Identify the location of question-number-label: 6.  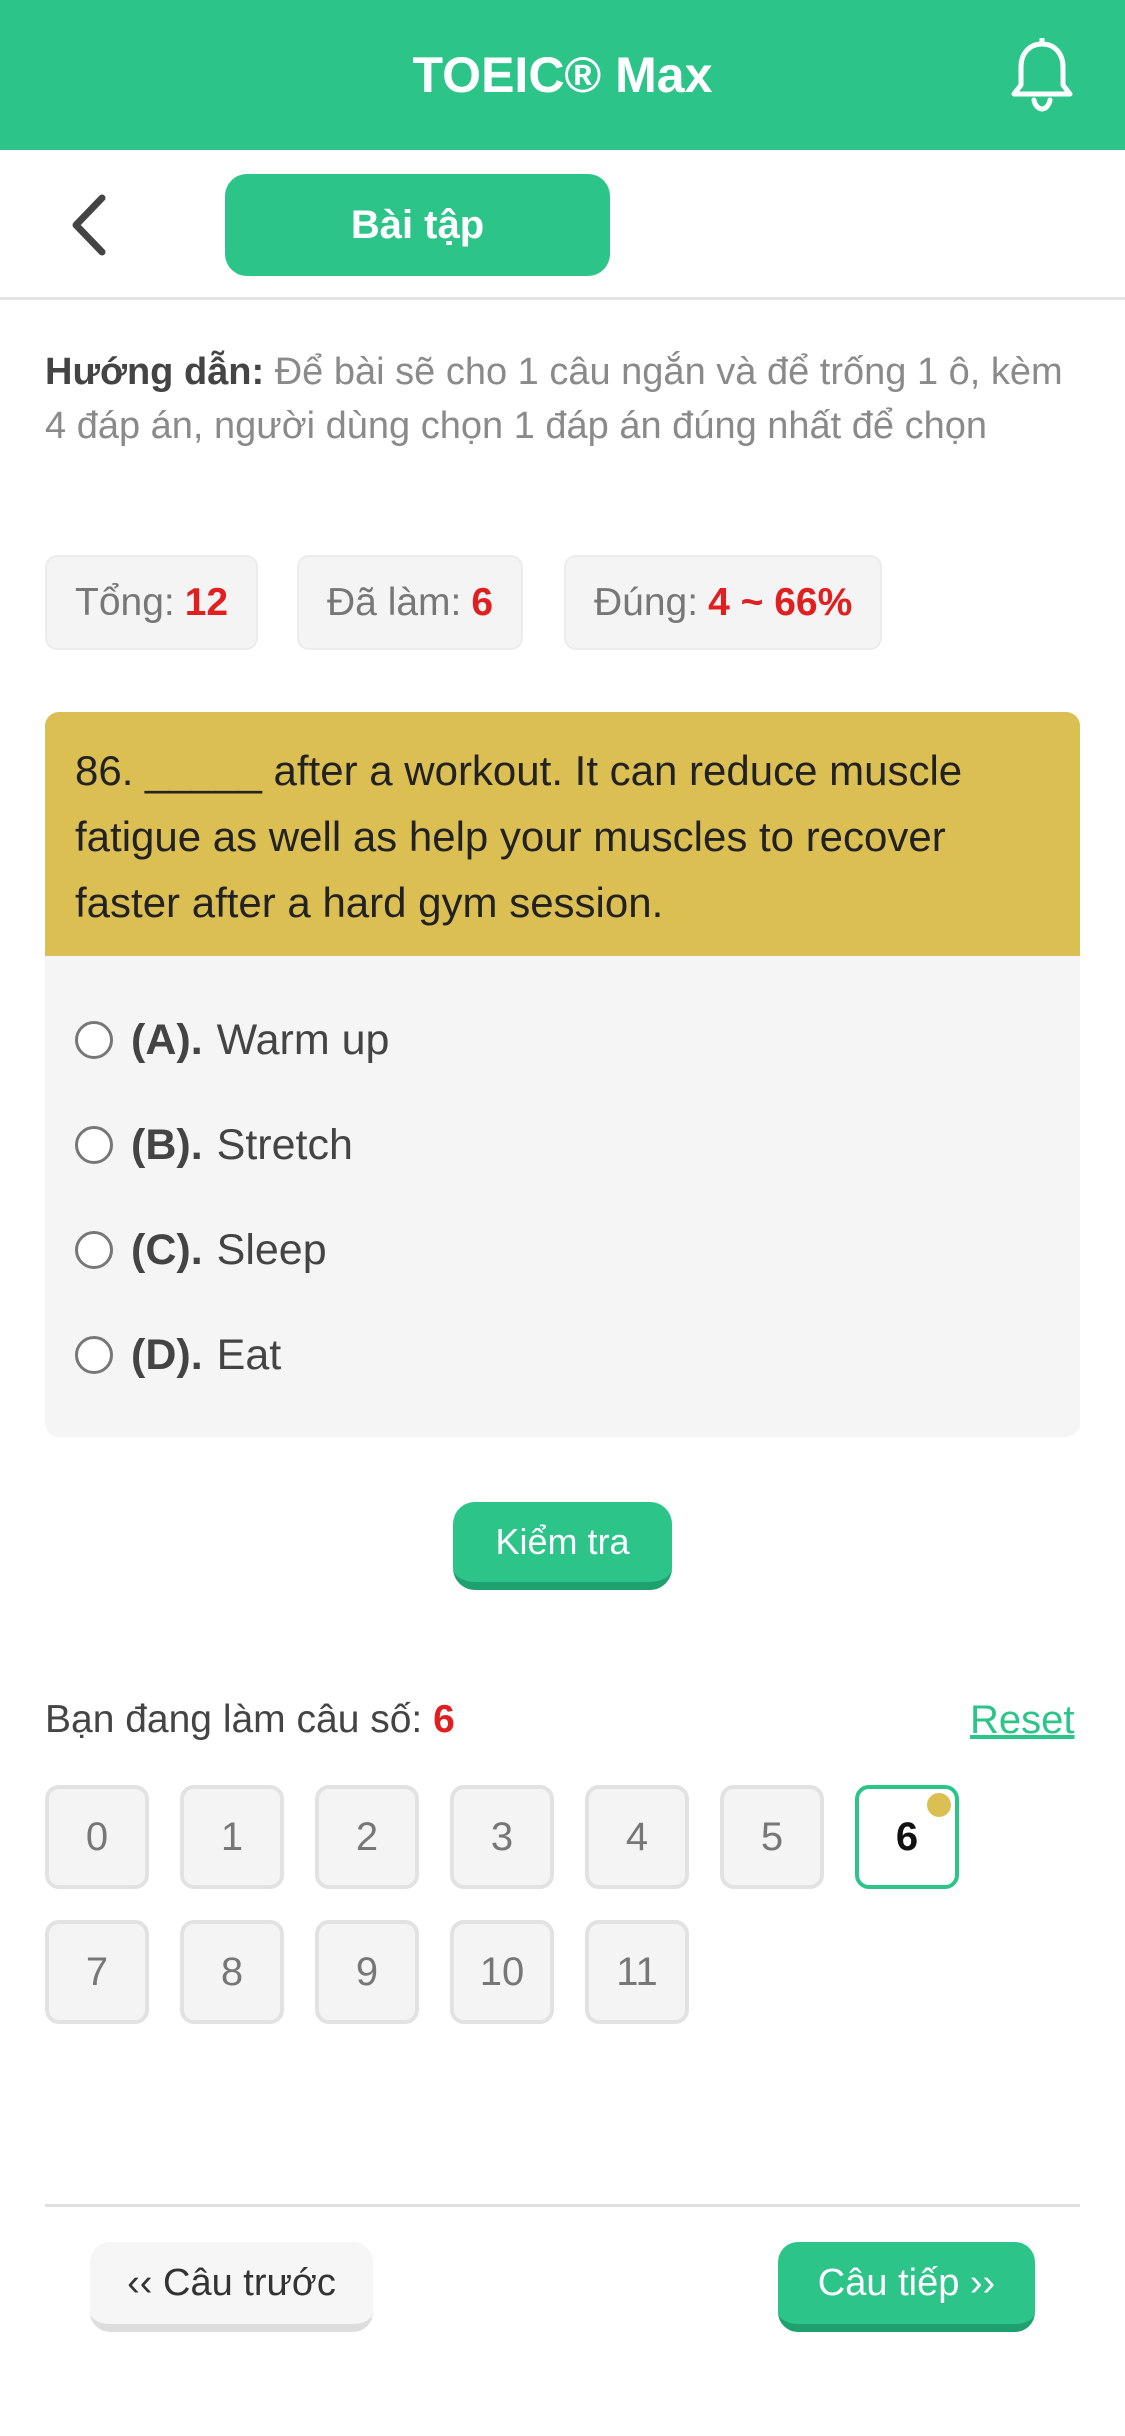
(907, 1837).